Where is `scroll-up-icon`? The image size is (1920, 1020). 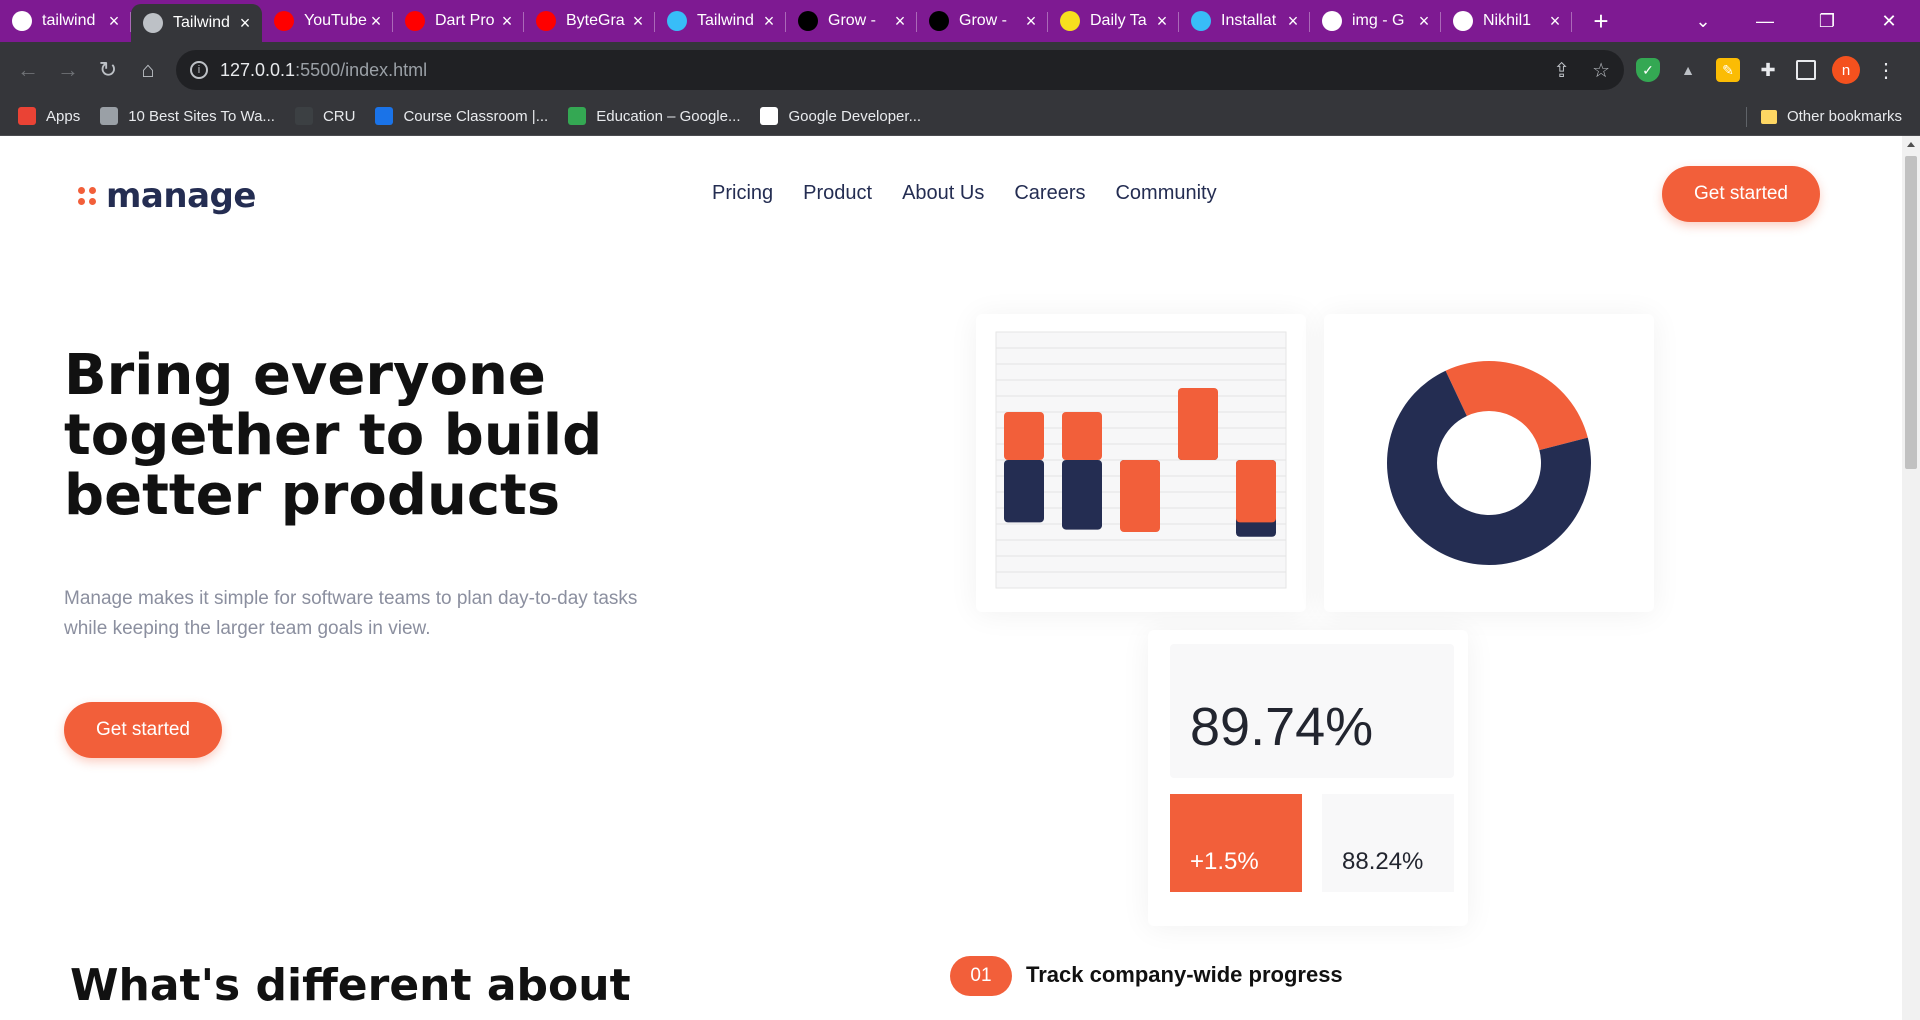 scroll-up-icon is located at coordinates (1911, 144).